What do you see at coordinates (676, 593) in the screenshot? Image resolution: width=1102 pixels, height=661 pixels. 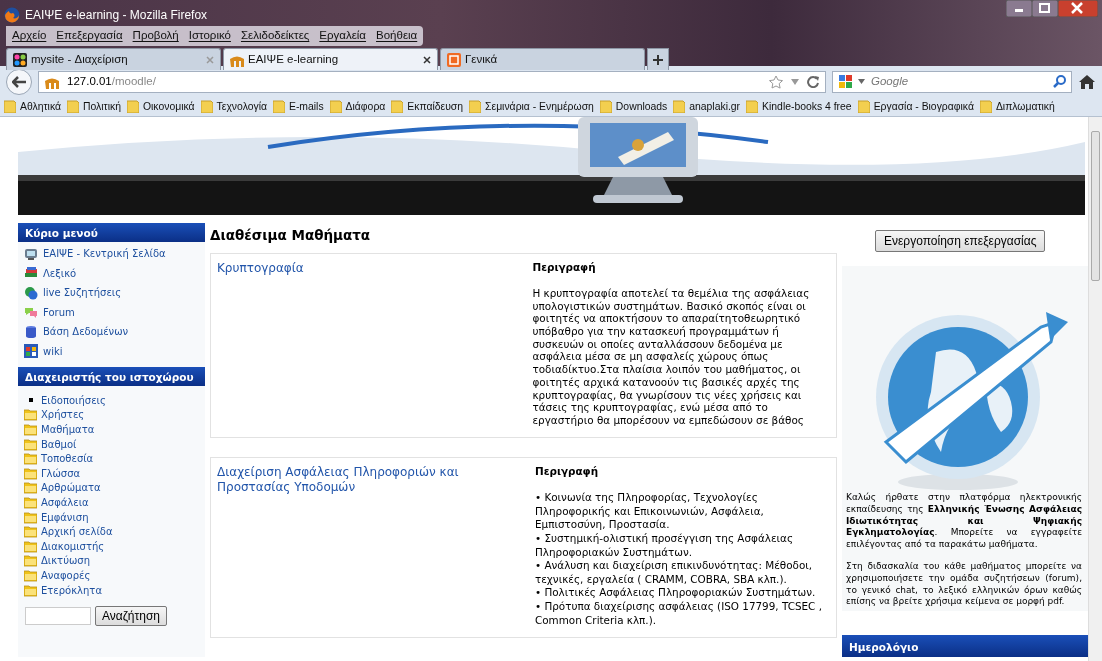 I see `description-text: • Πολιτικές Ασφάλειας Πληροφοριακών Συστημάτων.` at bounding box center [676, 593].